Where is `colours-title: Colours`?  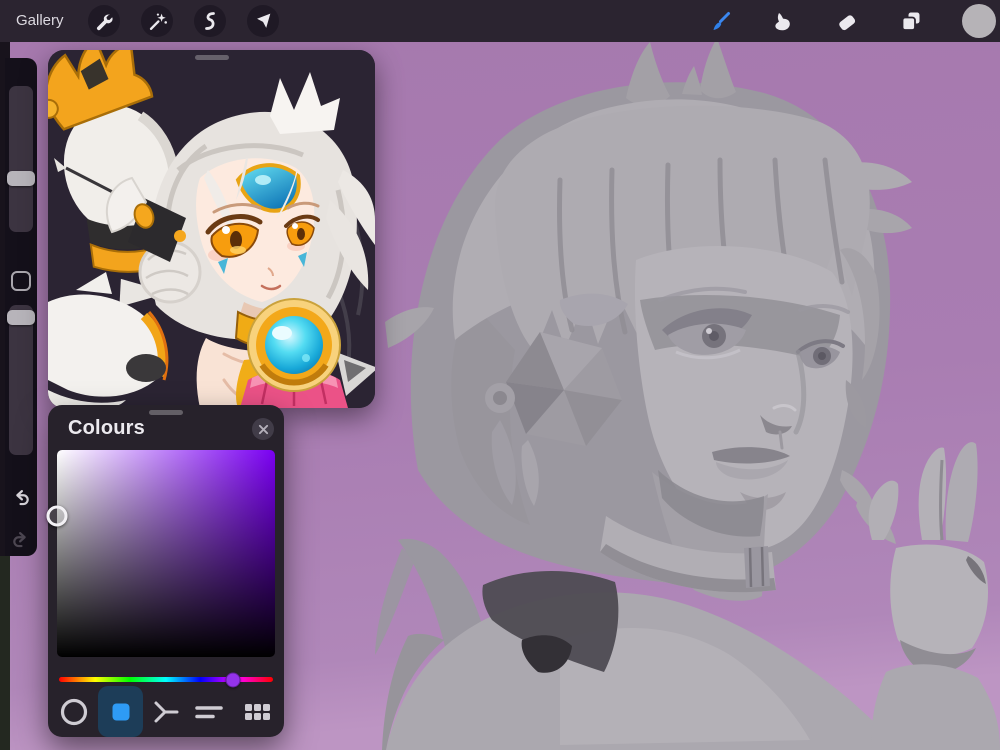
colours-title: Colours is located at coordinates (106, 428).